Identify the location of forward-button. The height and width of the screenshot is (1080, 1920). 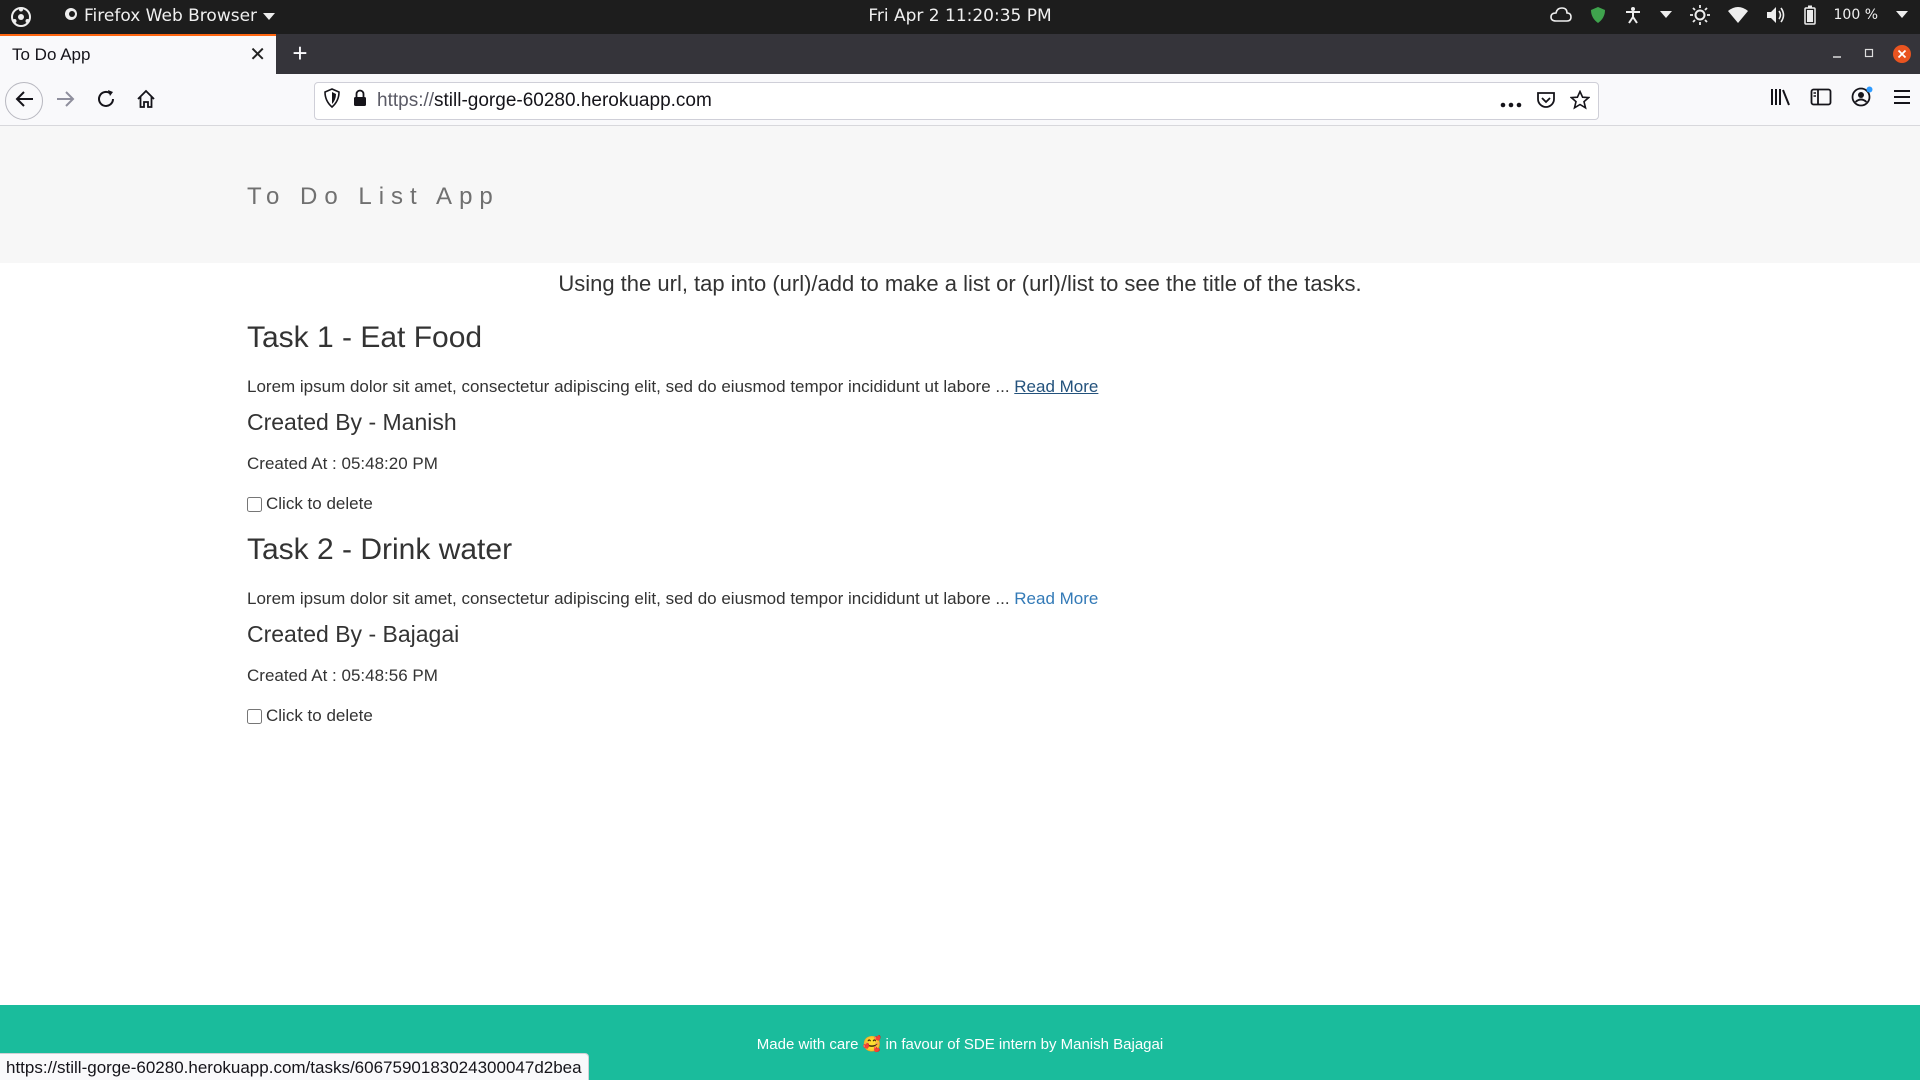
(66, 101).